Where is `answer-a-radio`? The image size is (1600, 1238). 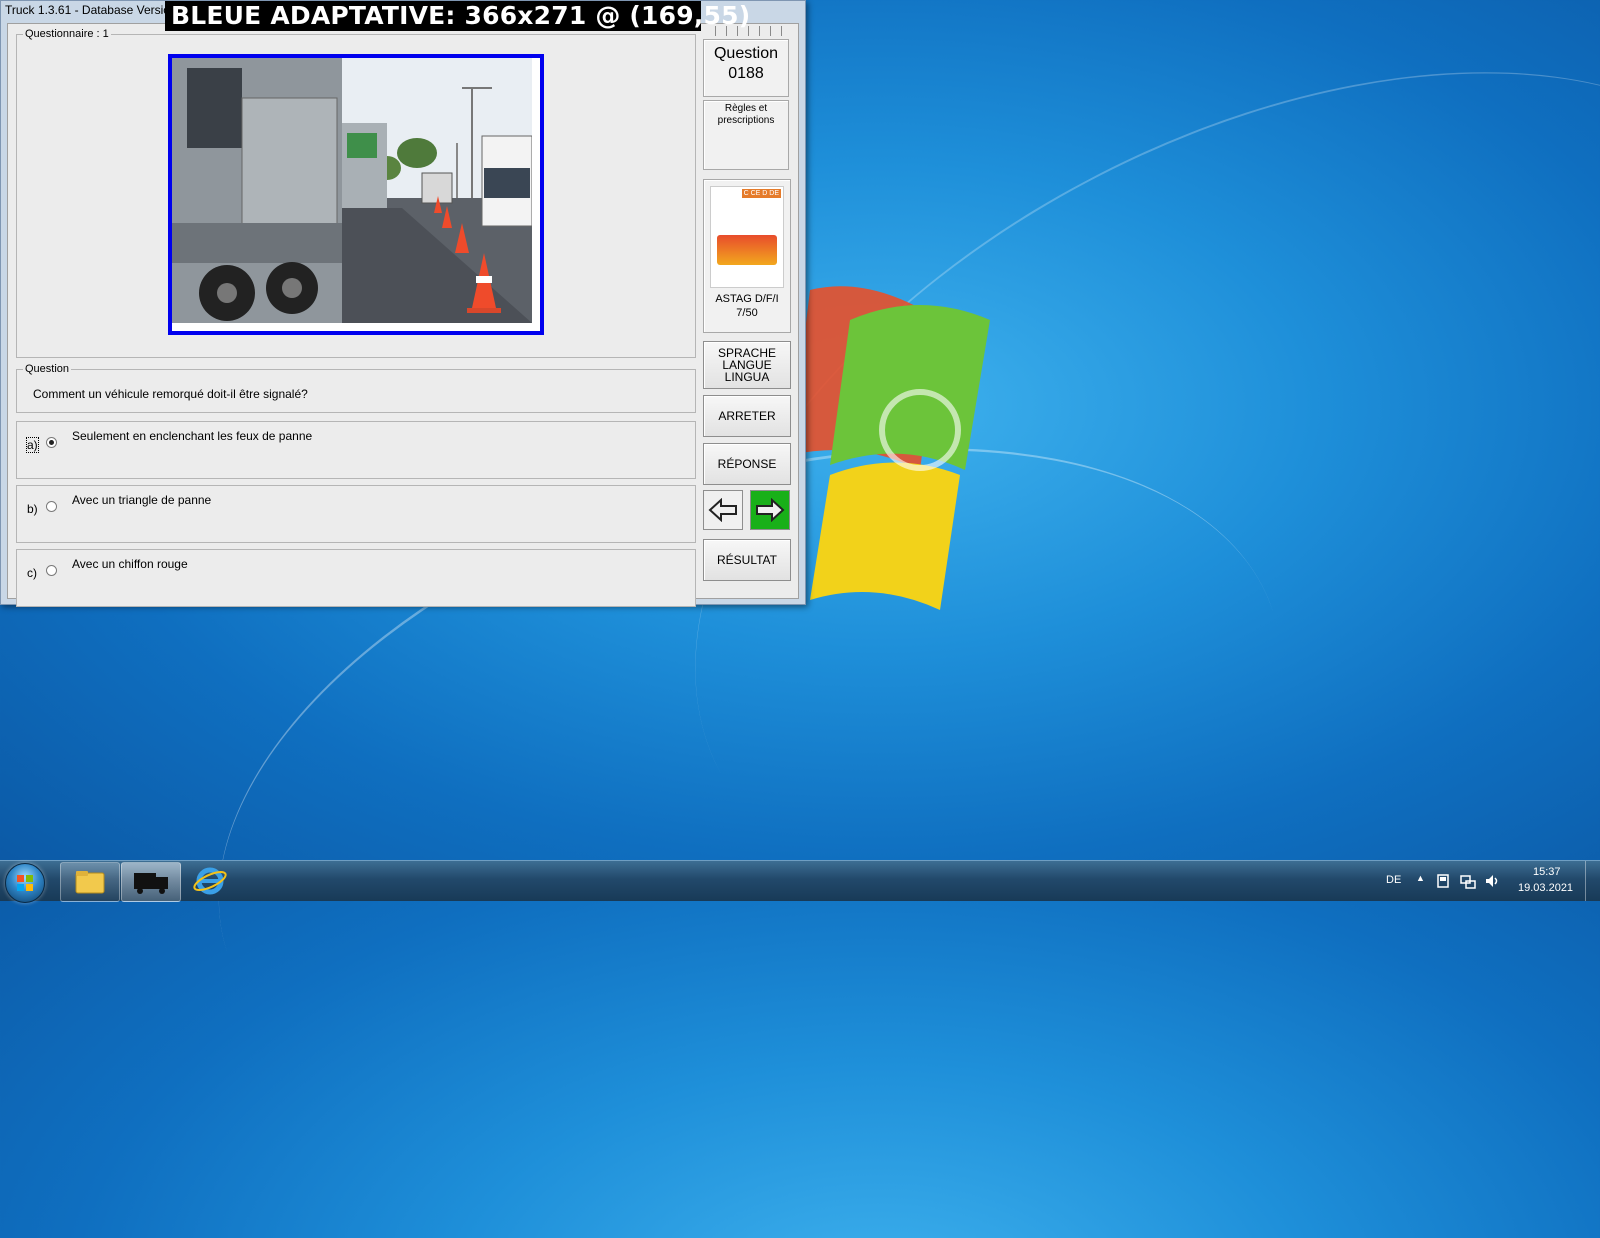
answer-a-radio is located at coordinates (51, 442).